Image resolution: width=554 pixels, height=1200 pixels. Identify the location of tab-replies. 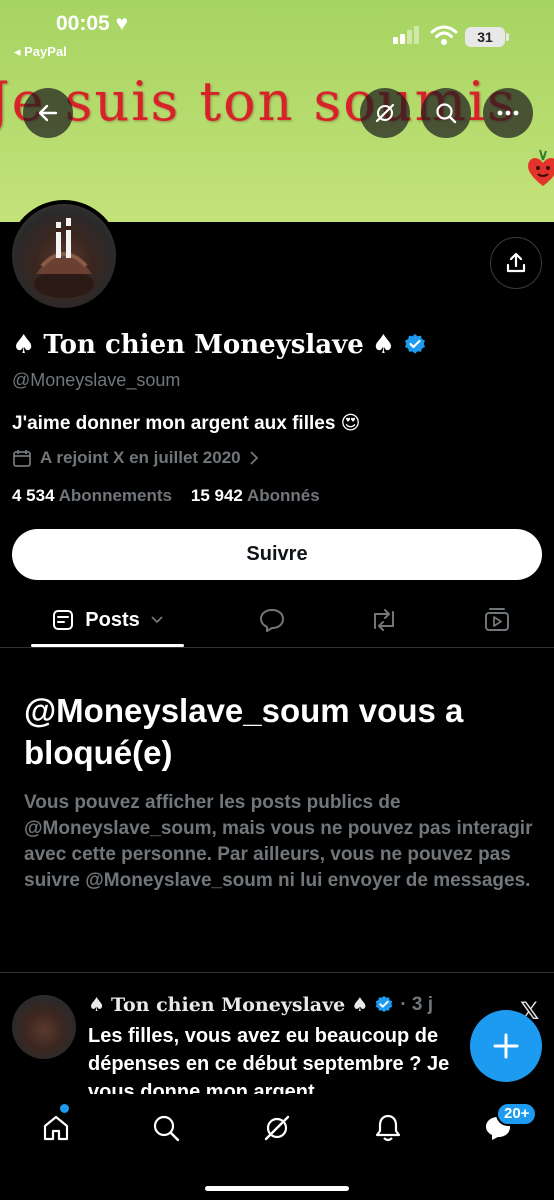
(272, 620).